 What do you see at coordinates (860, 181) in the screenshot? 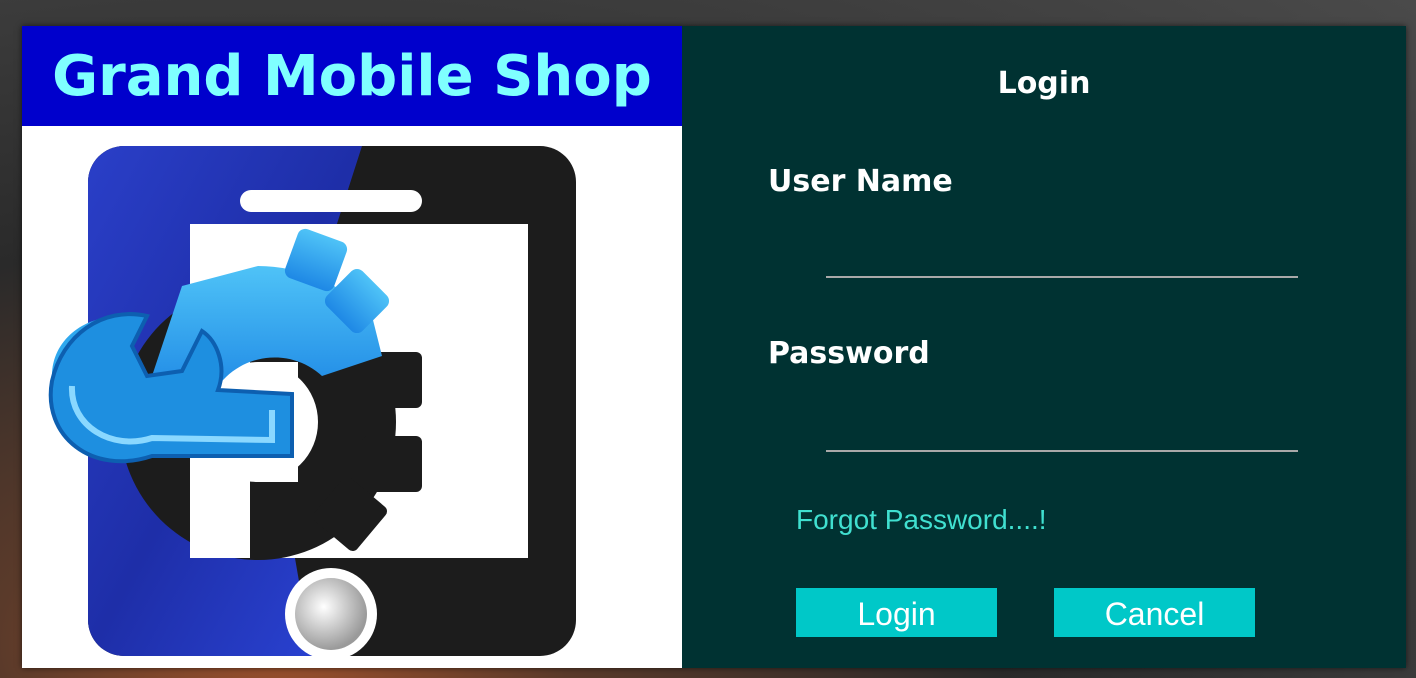
I see `username-label: User Name` at bounding box center [860, 181].